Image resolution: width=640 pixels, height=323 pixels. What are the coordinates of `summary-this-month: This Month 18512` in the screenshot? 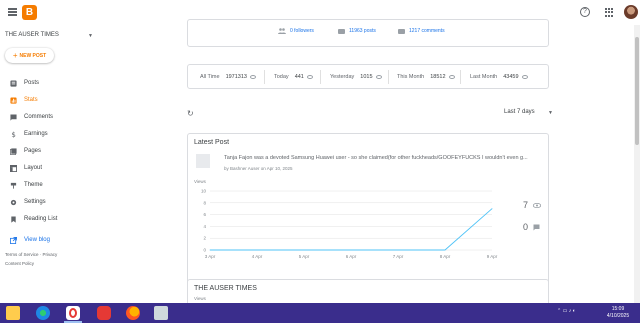 It's located at (426, 77).